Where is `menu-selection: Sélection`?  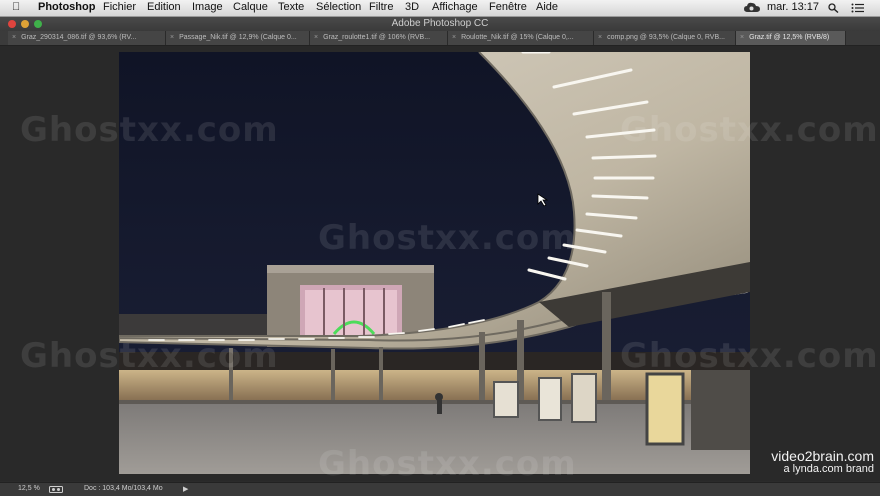 menu-selection: Sélection is located at coordinates (338, 7).